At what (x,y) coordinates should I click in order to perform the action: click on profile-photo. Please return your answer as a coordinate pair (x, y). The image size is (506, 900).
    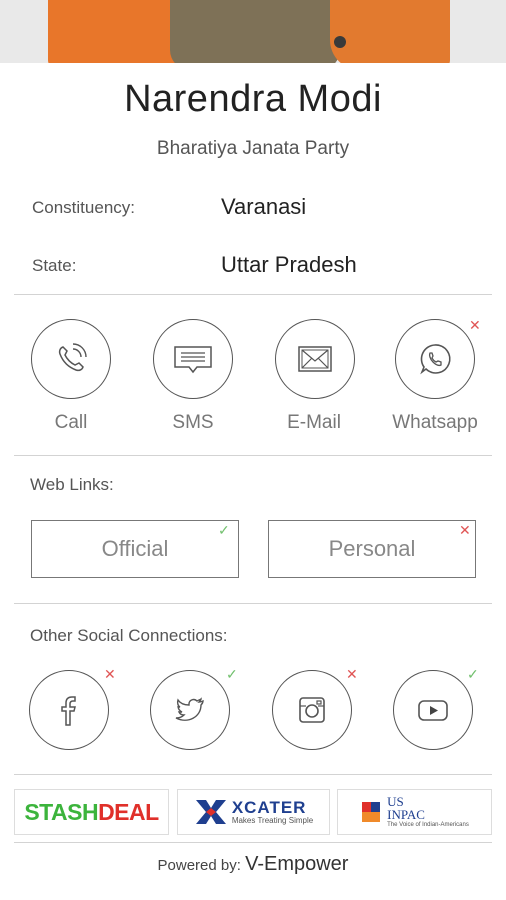
    Looking at the image, I should click on (253, 31).